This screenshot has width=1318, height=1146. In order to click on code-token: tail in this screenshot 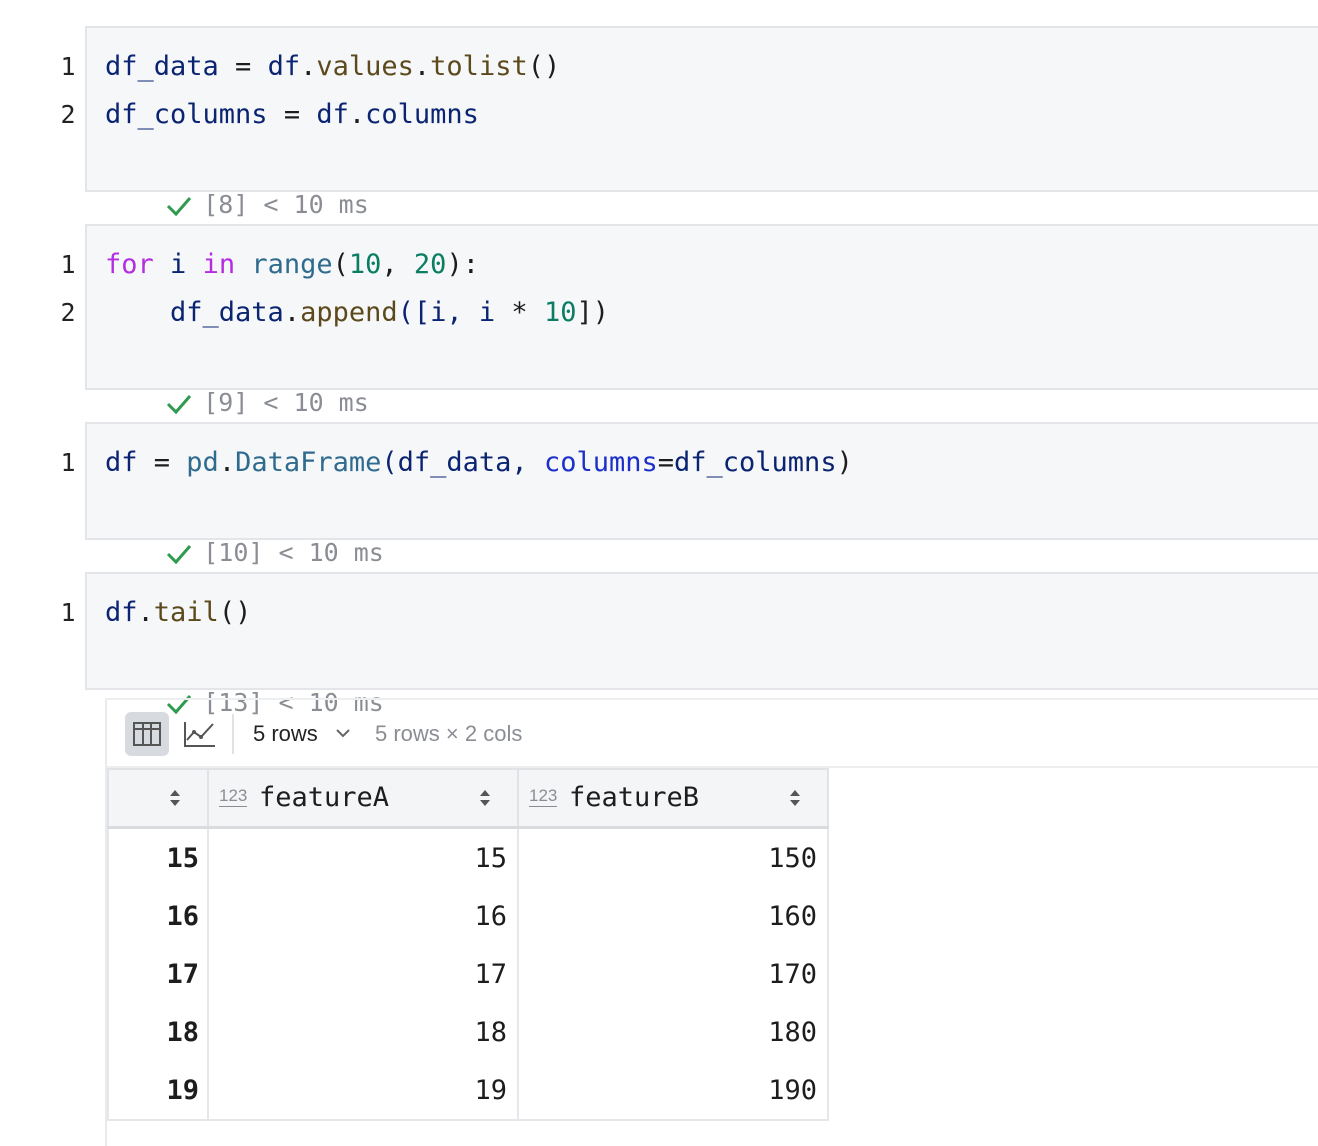, I will do `click(186, 612)`.